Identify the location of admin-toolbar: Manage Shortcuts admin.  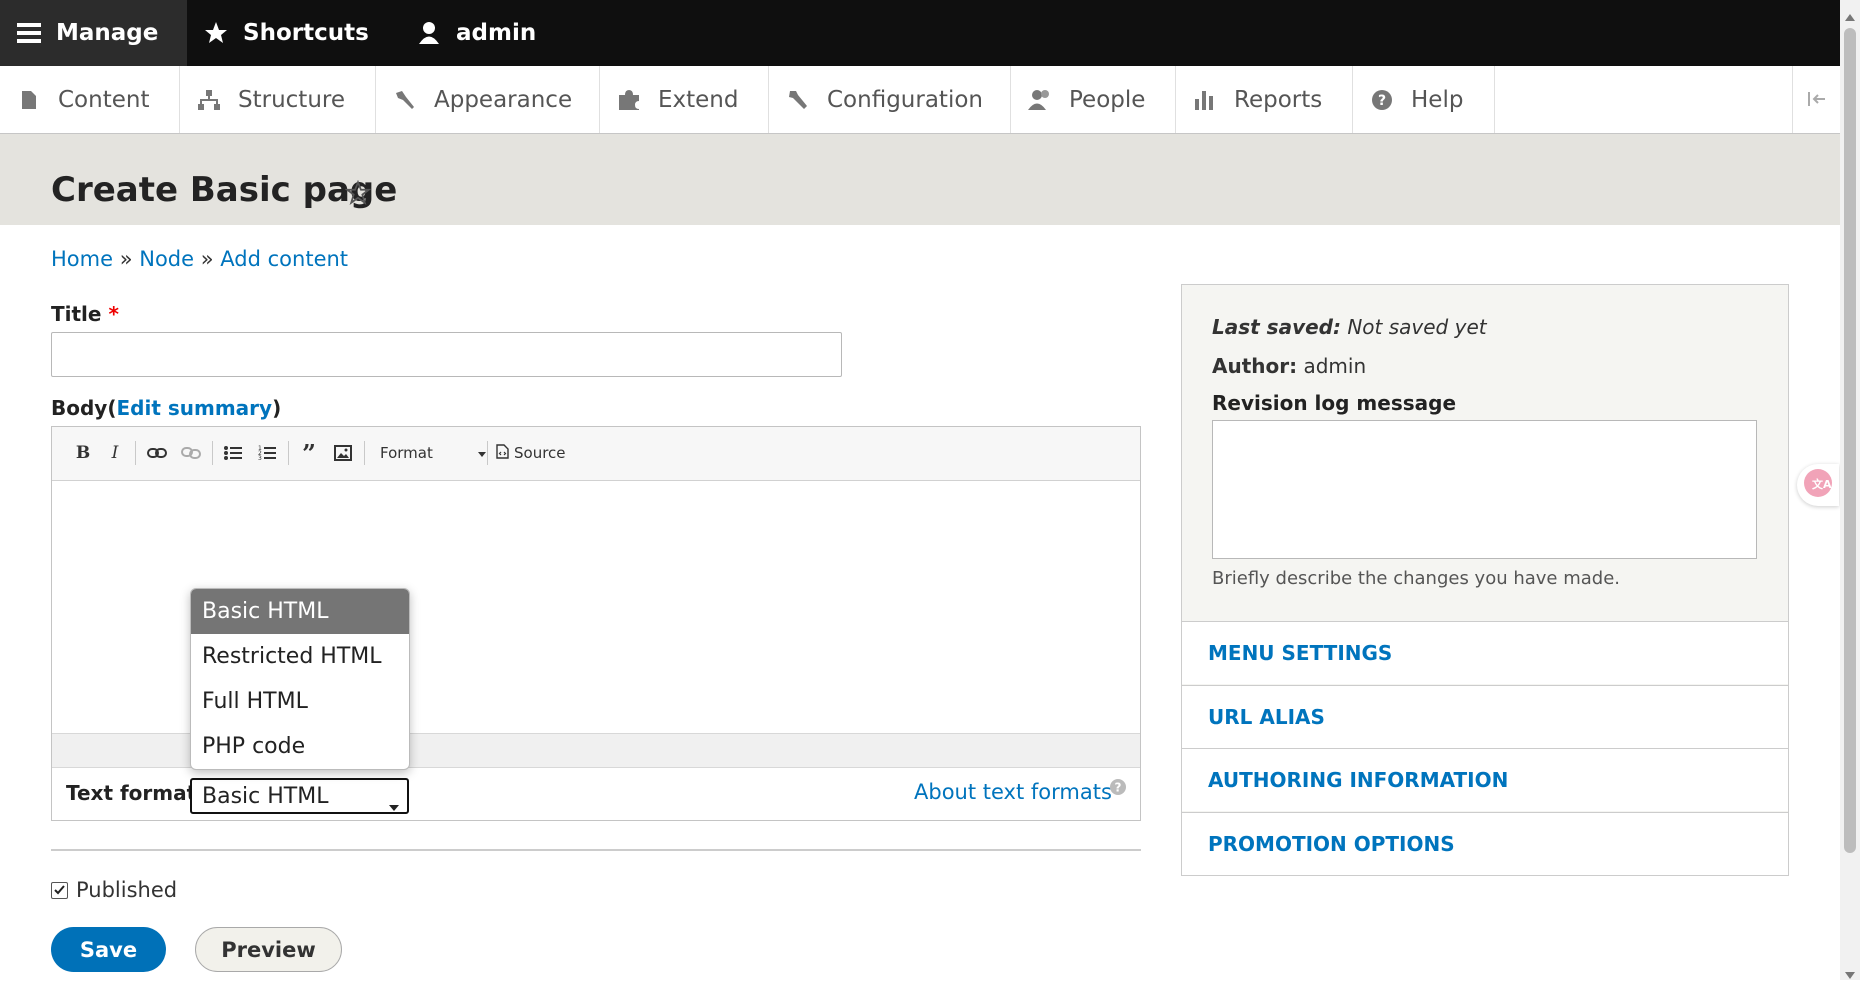
(930, 33).